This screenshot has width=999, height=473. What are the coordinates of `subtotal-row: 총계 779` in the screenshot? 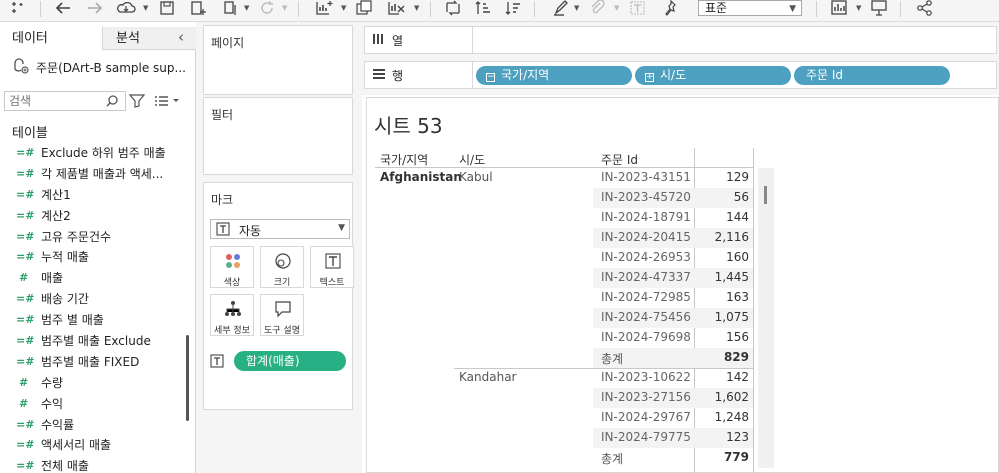 It's located at (673, 458).